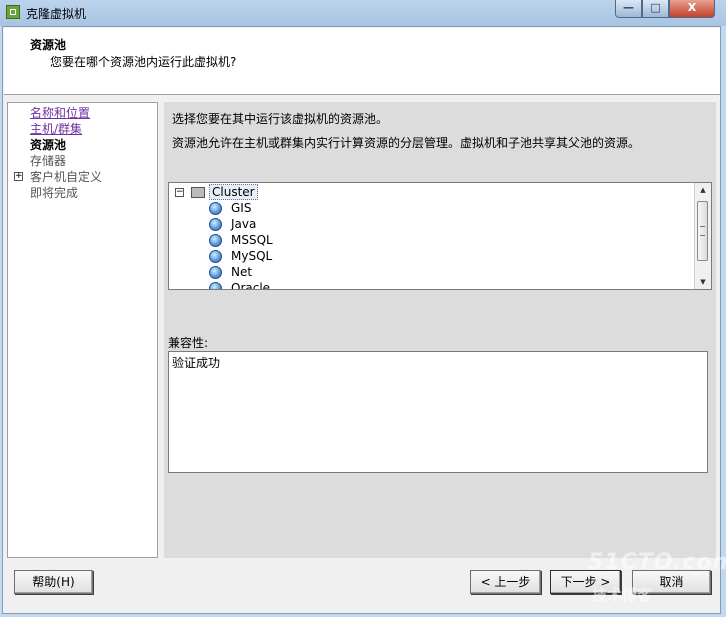 The width and height of the screenshot is (726, 617). What do you see at coordinates (622, 595) in the screenshot?
I see `watermark-subtitle: 技术博客` at bounding box center [622, 595].